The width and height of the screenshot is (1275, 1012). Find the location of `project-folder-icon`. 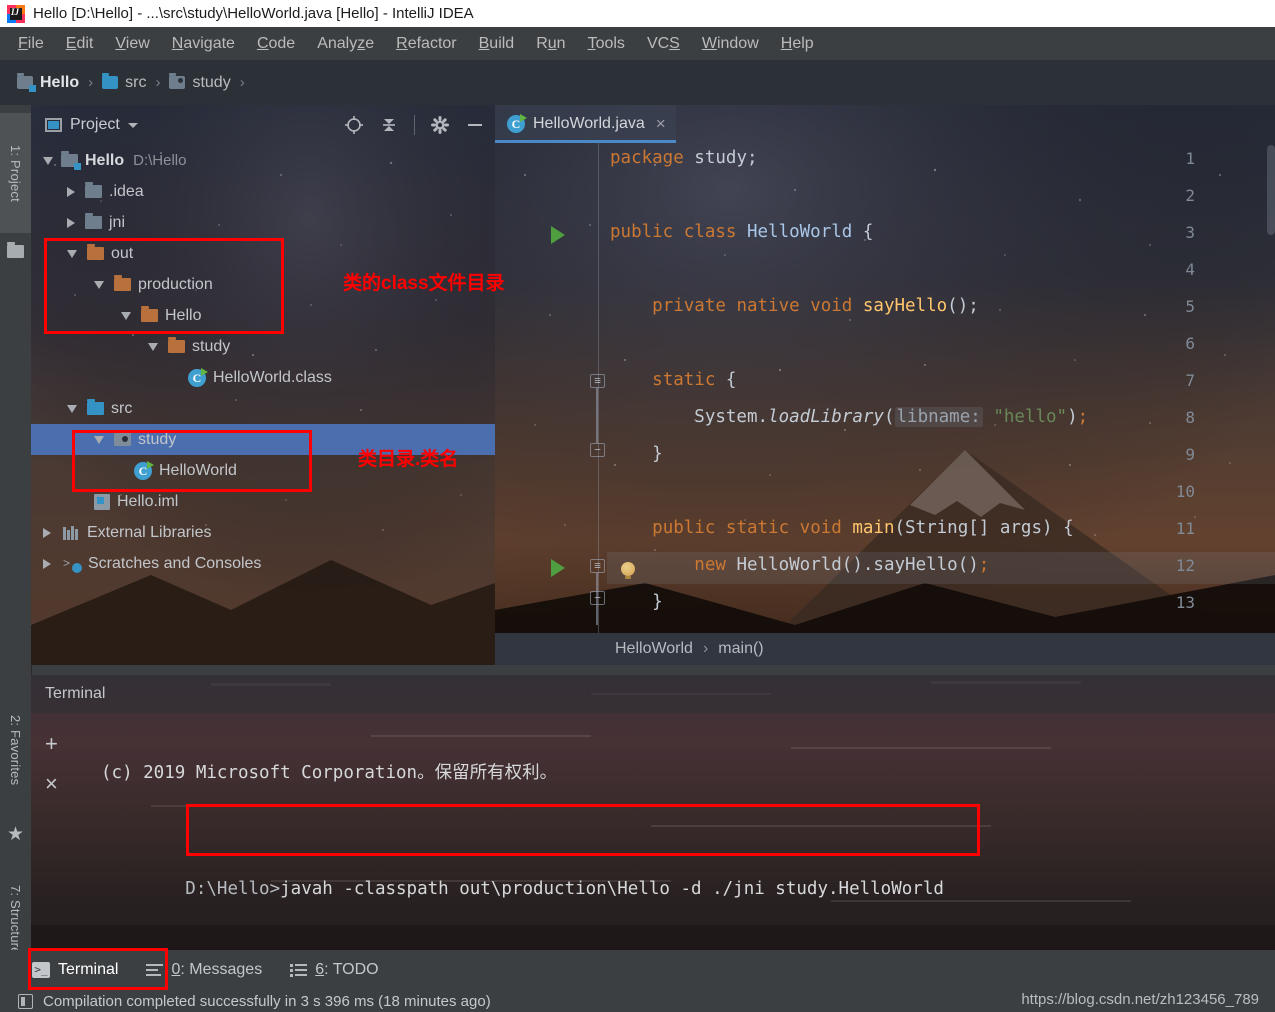

project-folder-icon is located at coordinates (15, 251).